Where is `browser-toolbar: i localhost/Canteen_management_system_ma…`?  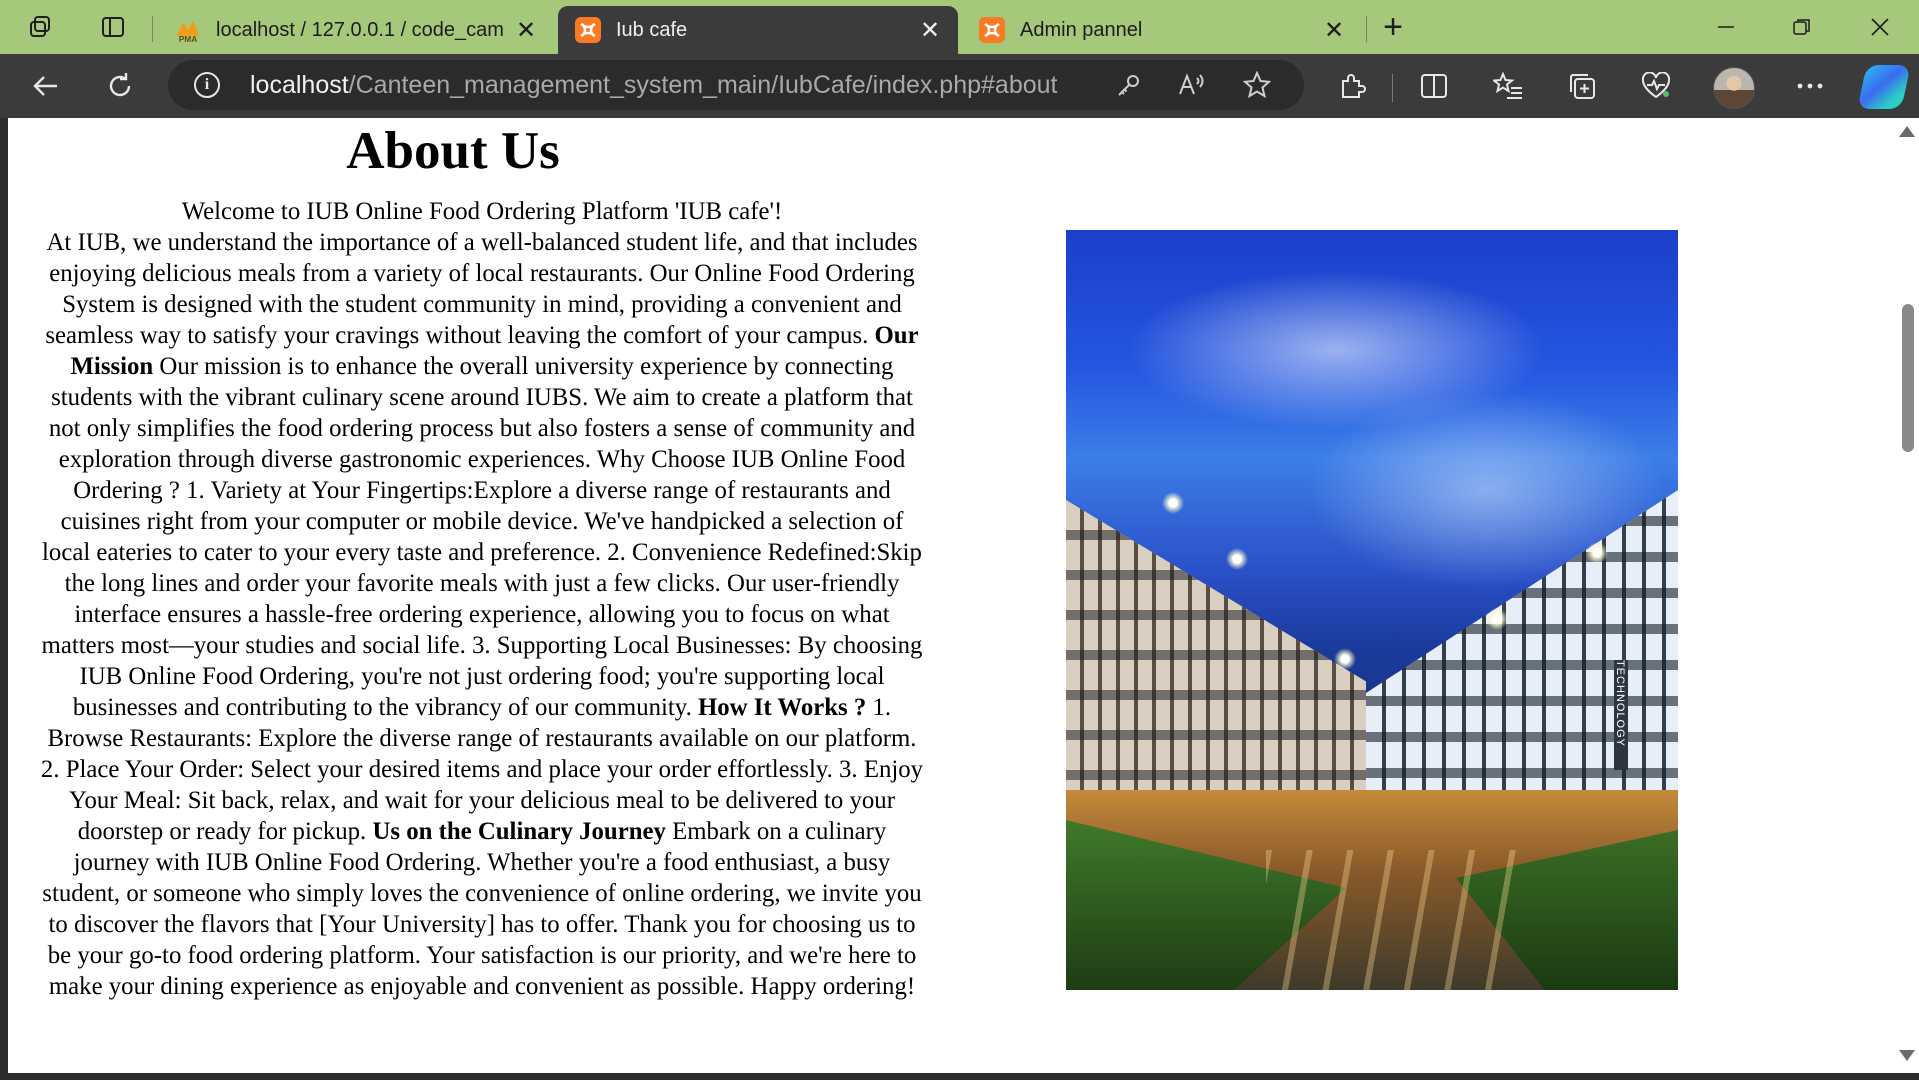 browser-toolbar: i localhost/Canteen_management_system_ma… is located at coordinates (959, 86).